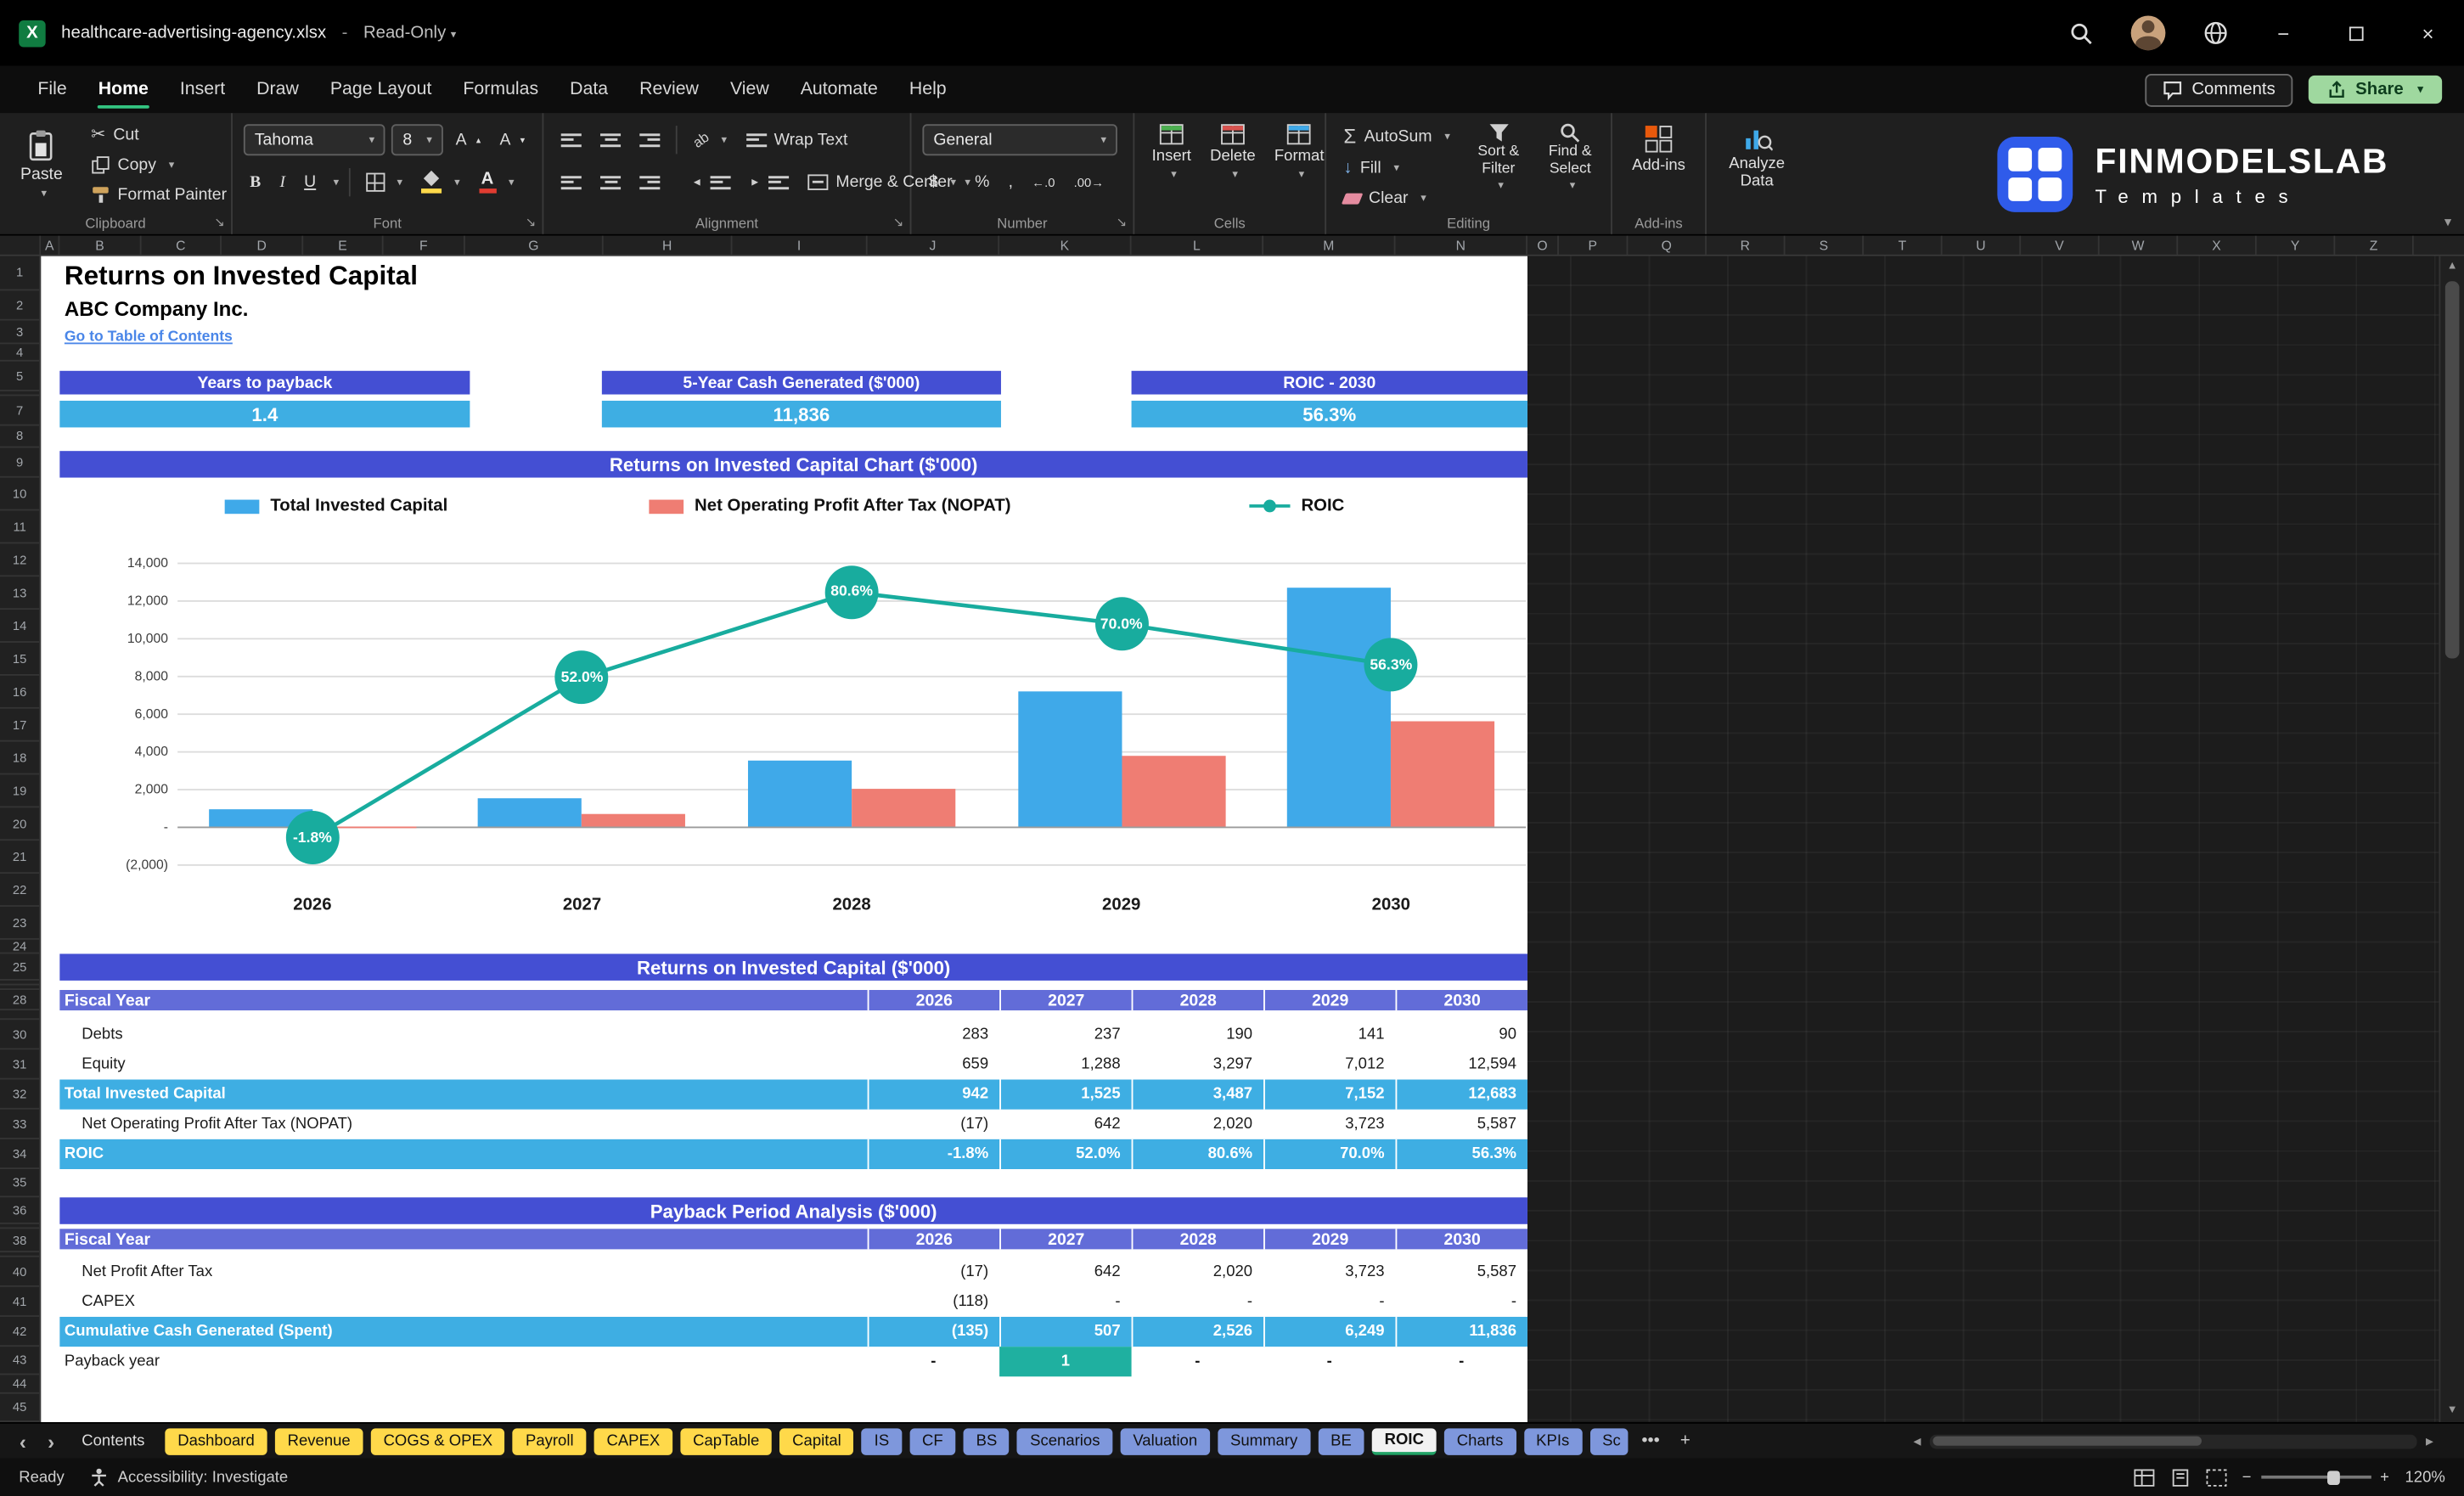 This screenshot has height=1496, width=2464. What do you see at coordinates (2425, 1477) in the screenshot?
I see `zoom-level: 120%` at bounding box center [2425, 1477].